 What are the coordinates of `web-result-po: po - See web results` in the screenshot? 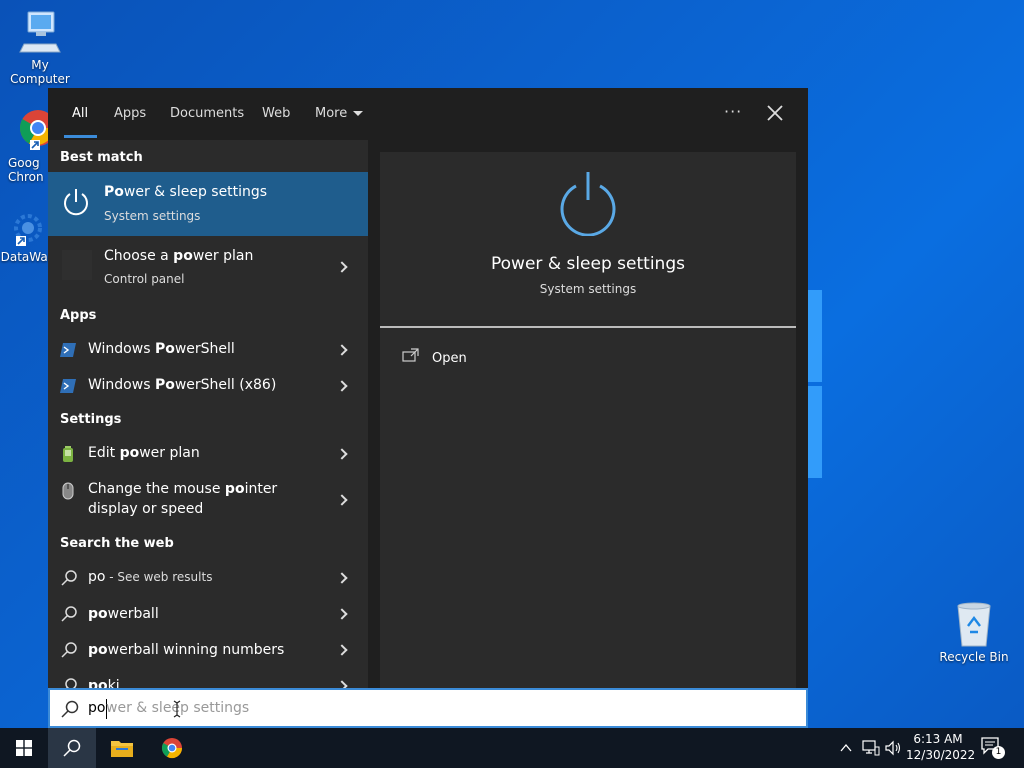 It's located at (208, 578).